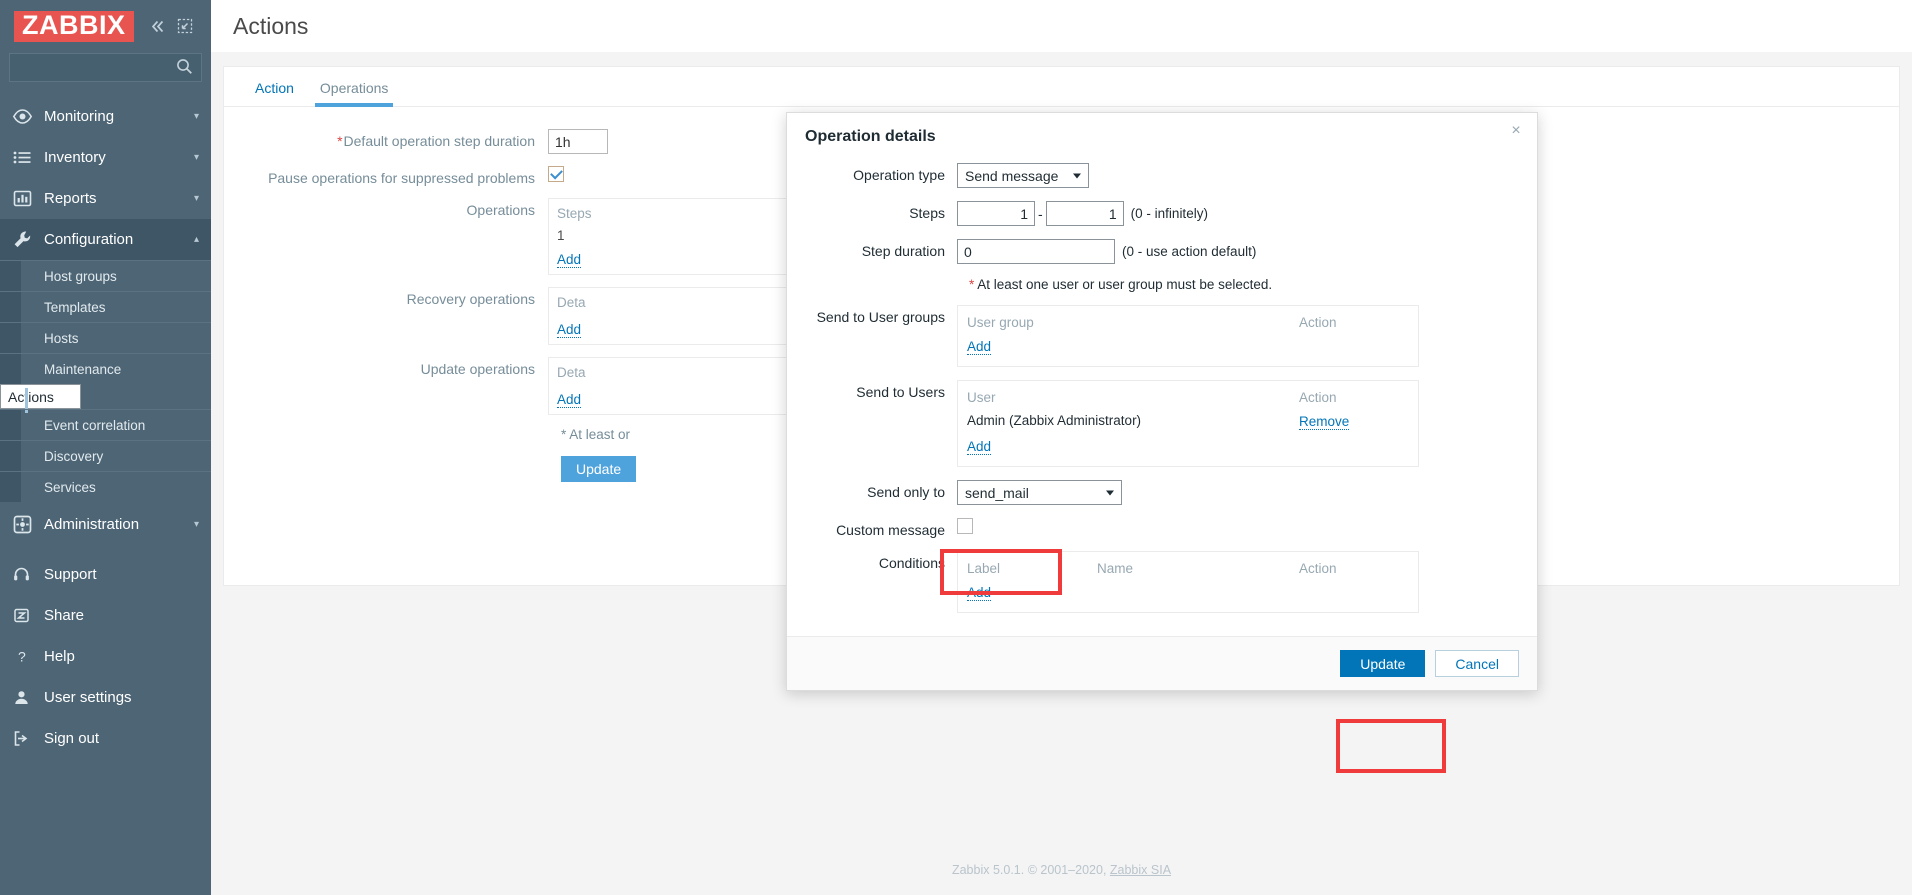 This screenshot has height=895, width=1912. Describe the element at coordinates (997, 492) in the screenshot. I see `send-only-to-value: send_mail` at that location.